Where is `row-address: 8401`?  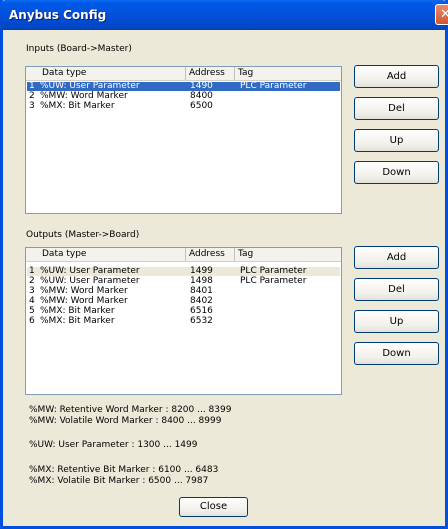 row-address: 8401 is located at coordinates (201, 291).